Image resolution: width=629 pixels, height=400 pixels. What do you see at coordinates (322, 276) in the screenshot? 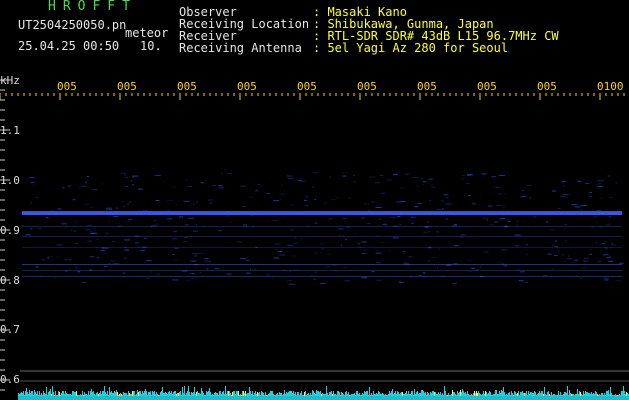
I see `faint-line` at bounding box center [322, 276].